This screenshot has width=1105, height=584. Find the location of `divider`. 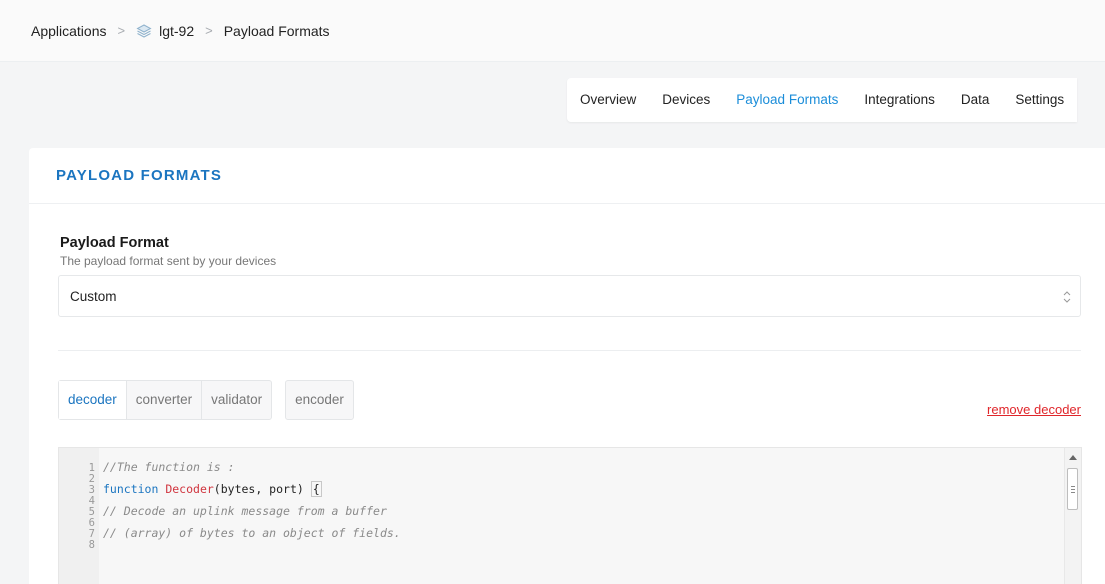

divider is located at coordinates (569, 350).